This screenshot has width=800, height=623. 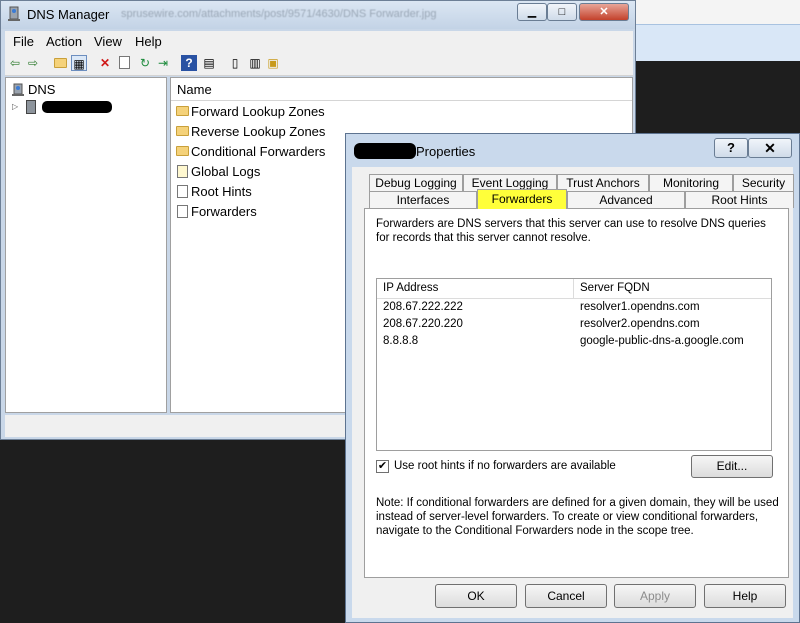 What do you see at coordinates (522, 199) in the screenshot?
I see `tab-forwarders: Forwarders` at bounding box center [522, 199].